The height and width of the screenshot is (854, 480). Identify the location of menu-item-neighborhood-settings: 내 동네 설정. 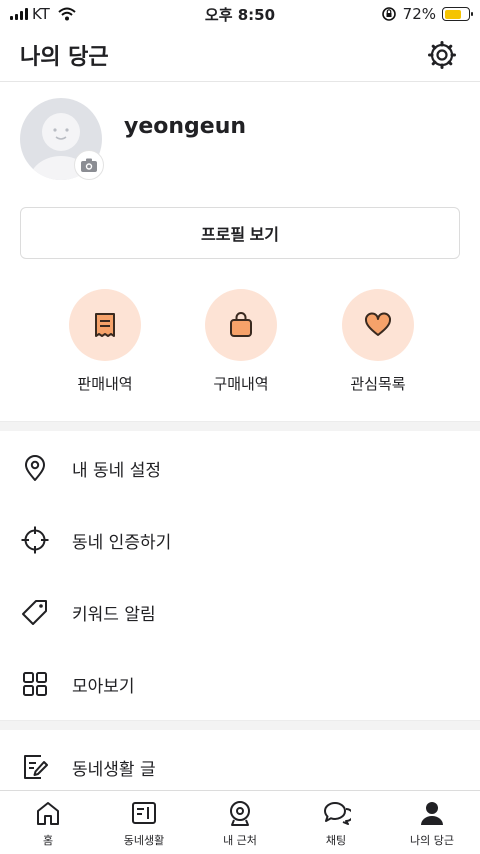
(240, 468).